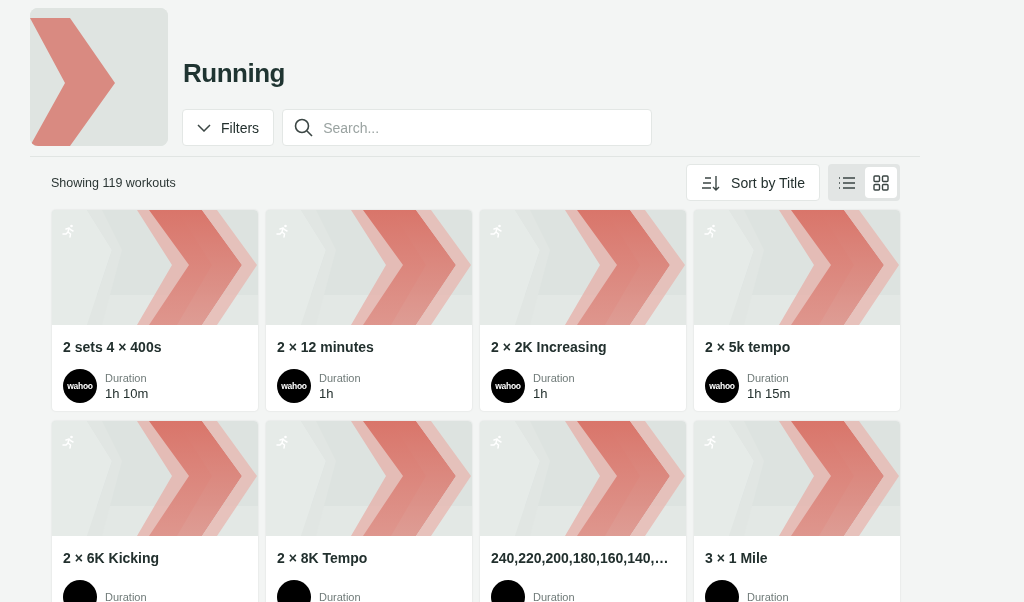  Describe the element at coordinates (847, 182) in the screenshot. I see `list-icon` at that location.